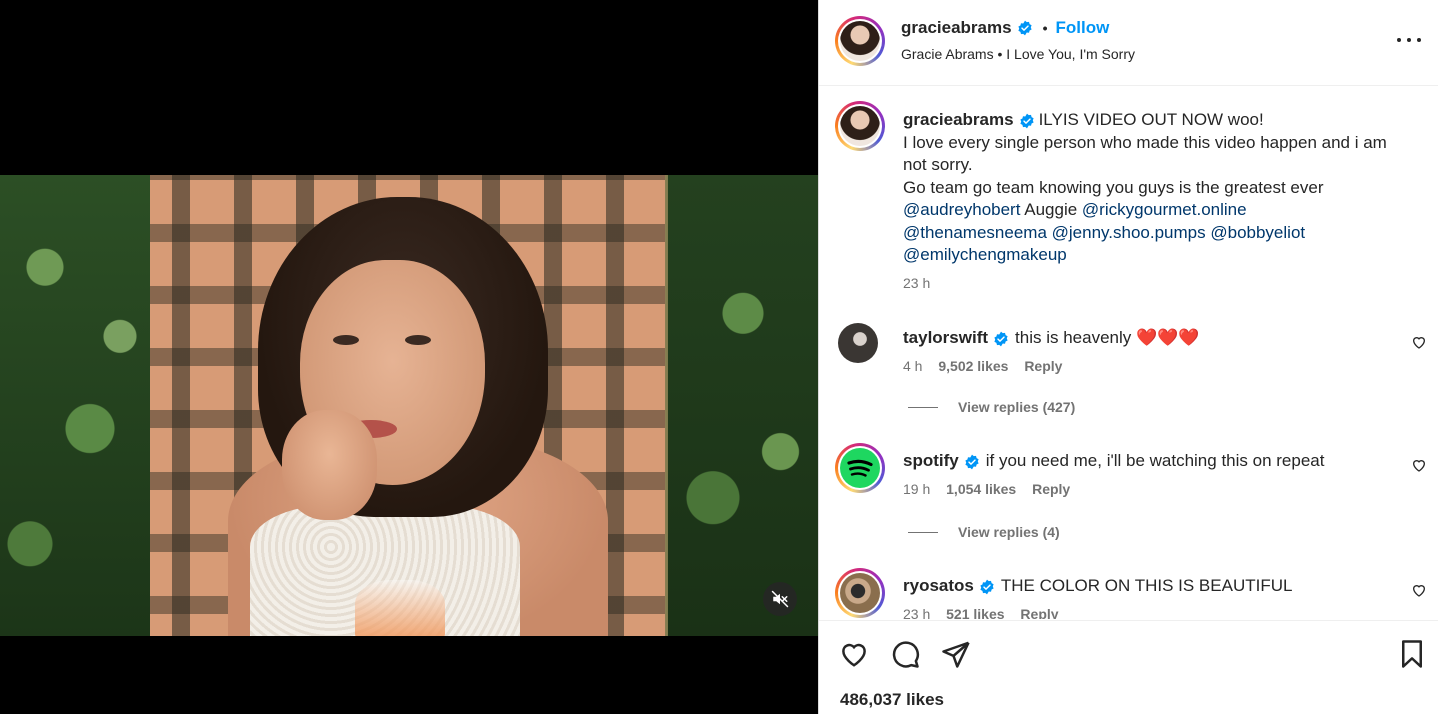  What do you see at coordinates (1009, 532) in the screenshot?
I see `view-replies-label: View replies (4)` at bounding box center [1009, 532].